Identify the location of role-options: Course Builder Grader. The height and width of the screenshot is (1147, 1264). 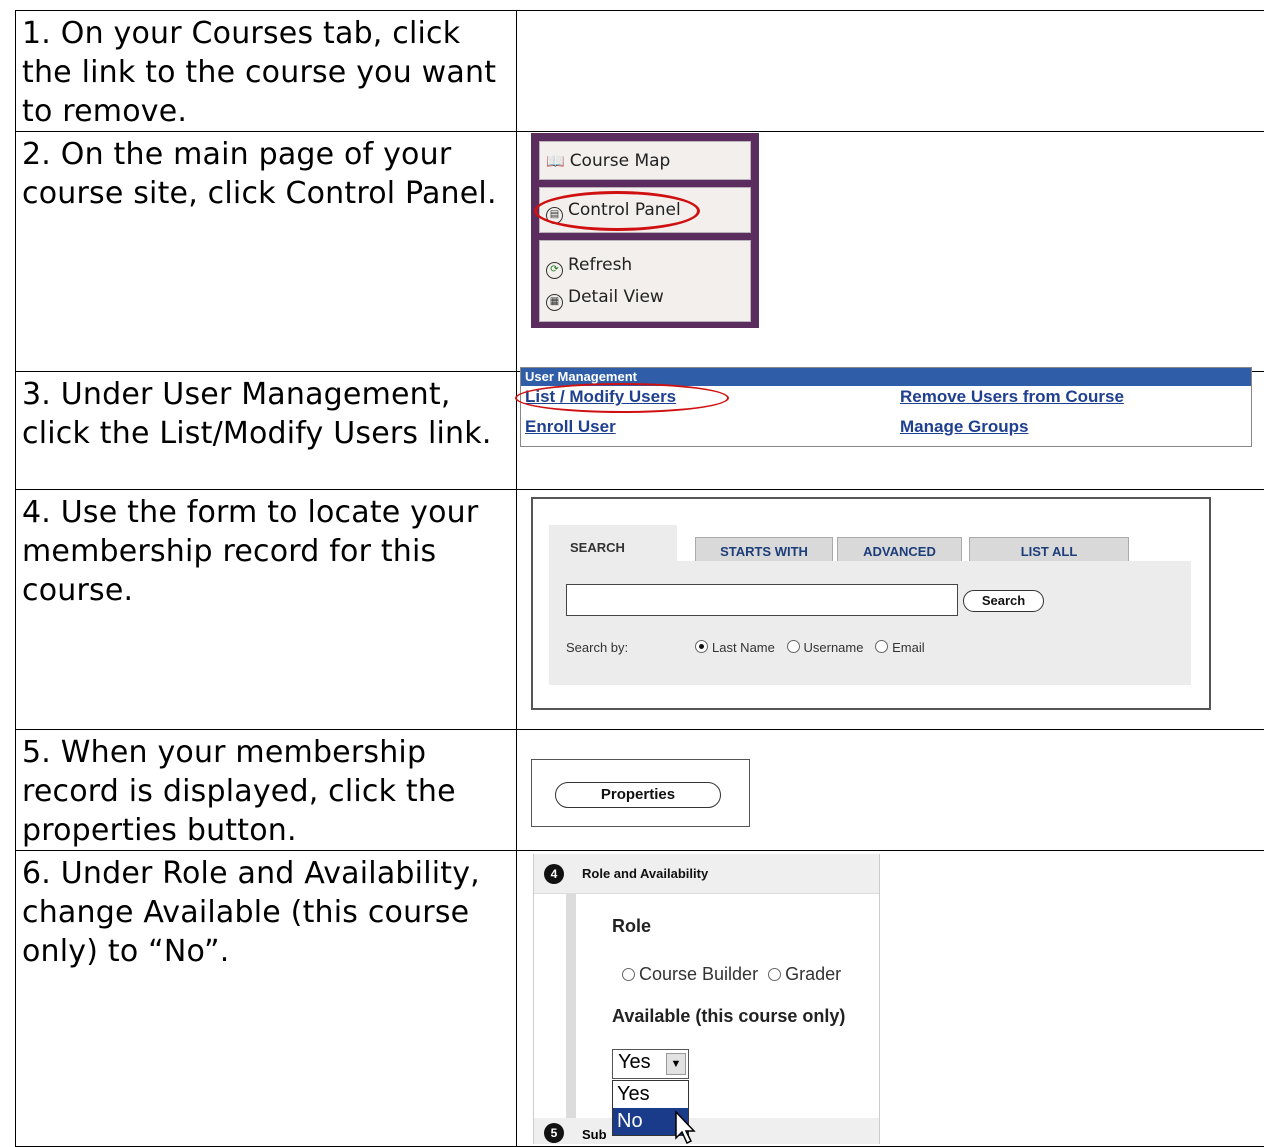
(731, 974).